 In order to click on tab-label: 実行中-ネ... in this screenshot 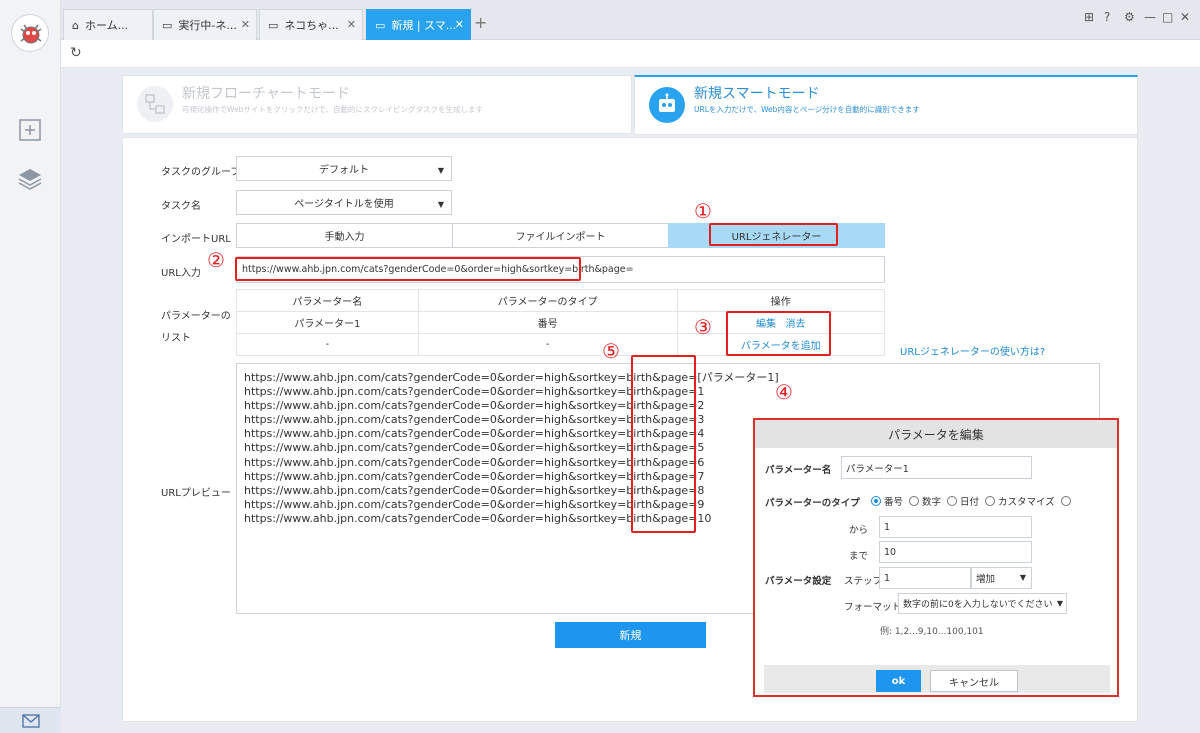, I will do `click(207, 25)`.